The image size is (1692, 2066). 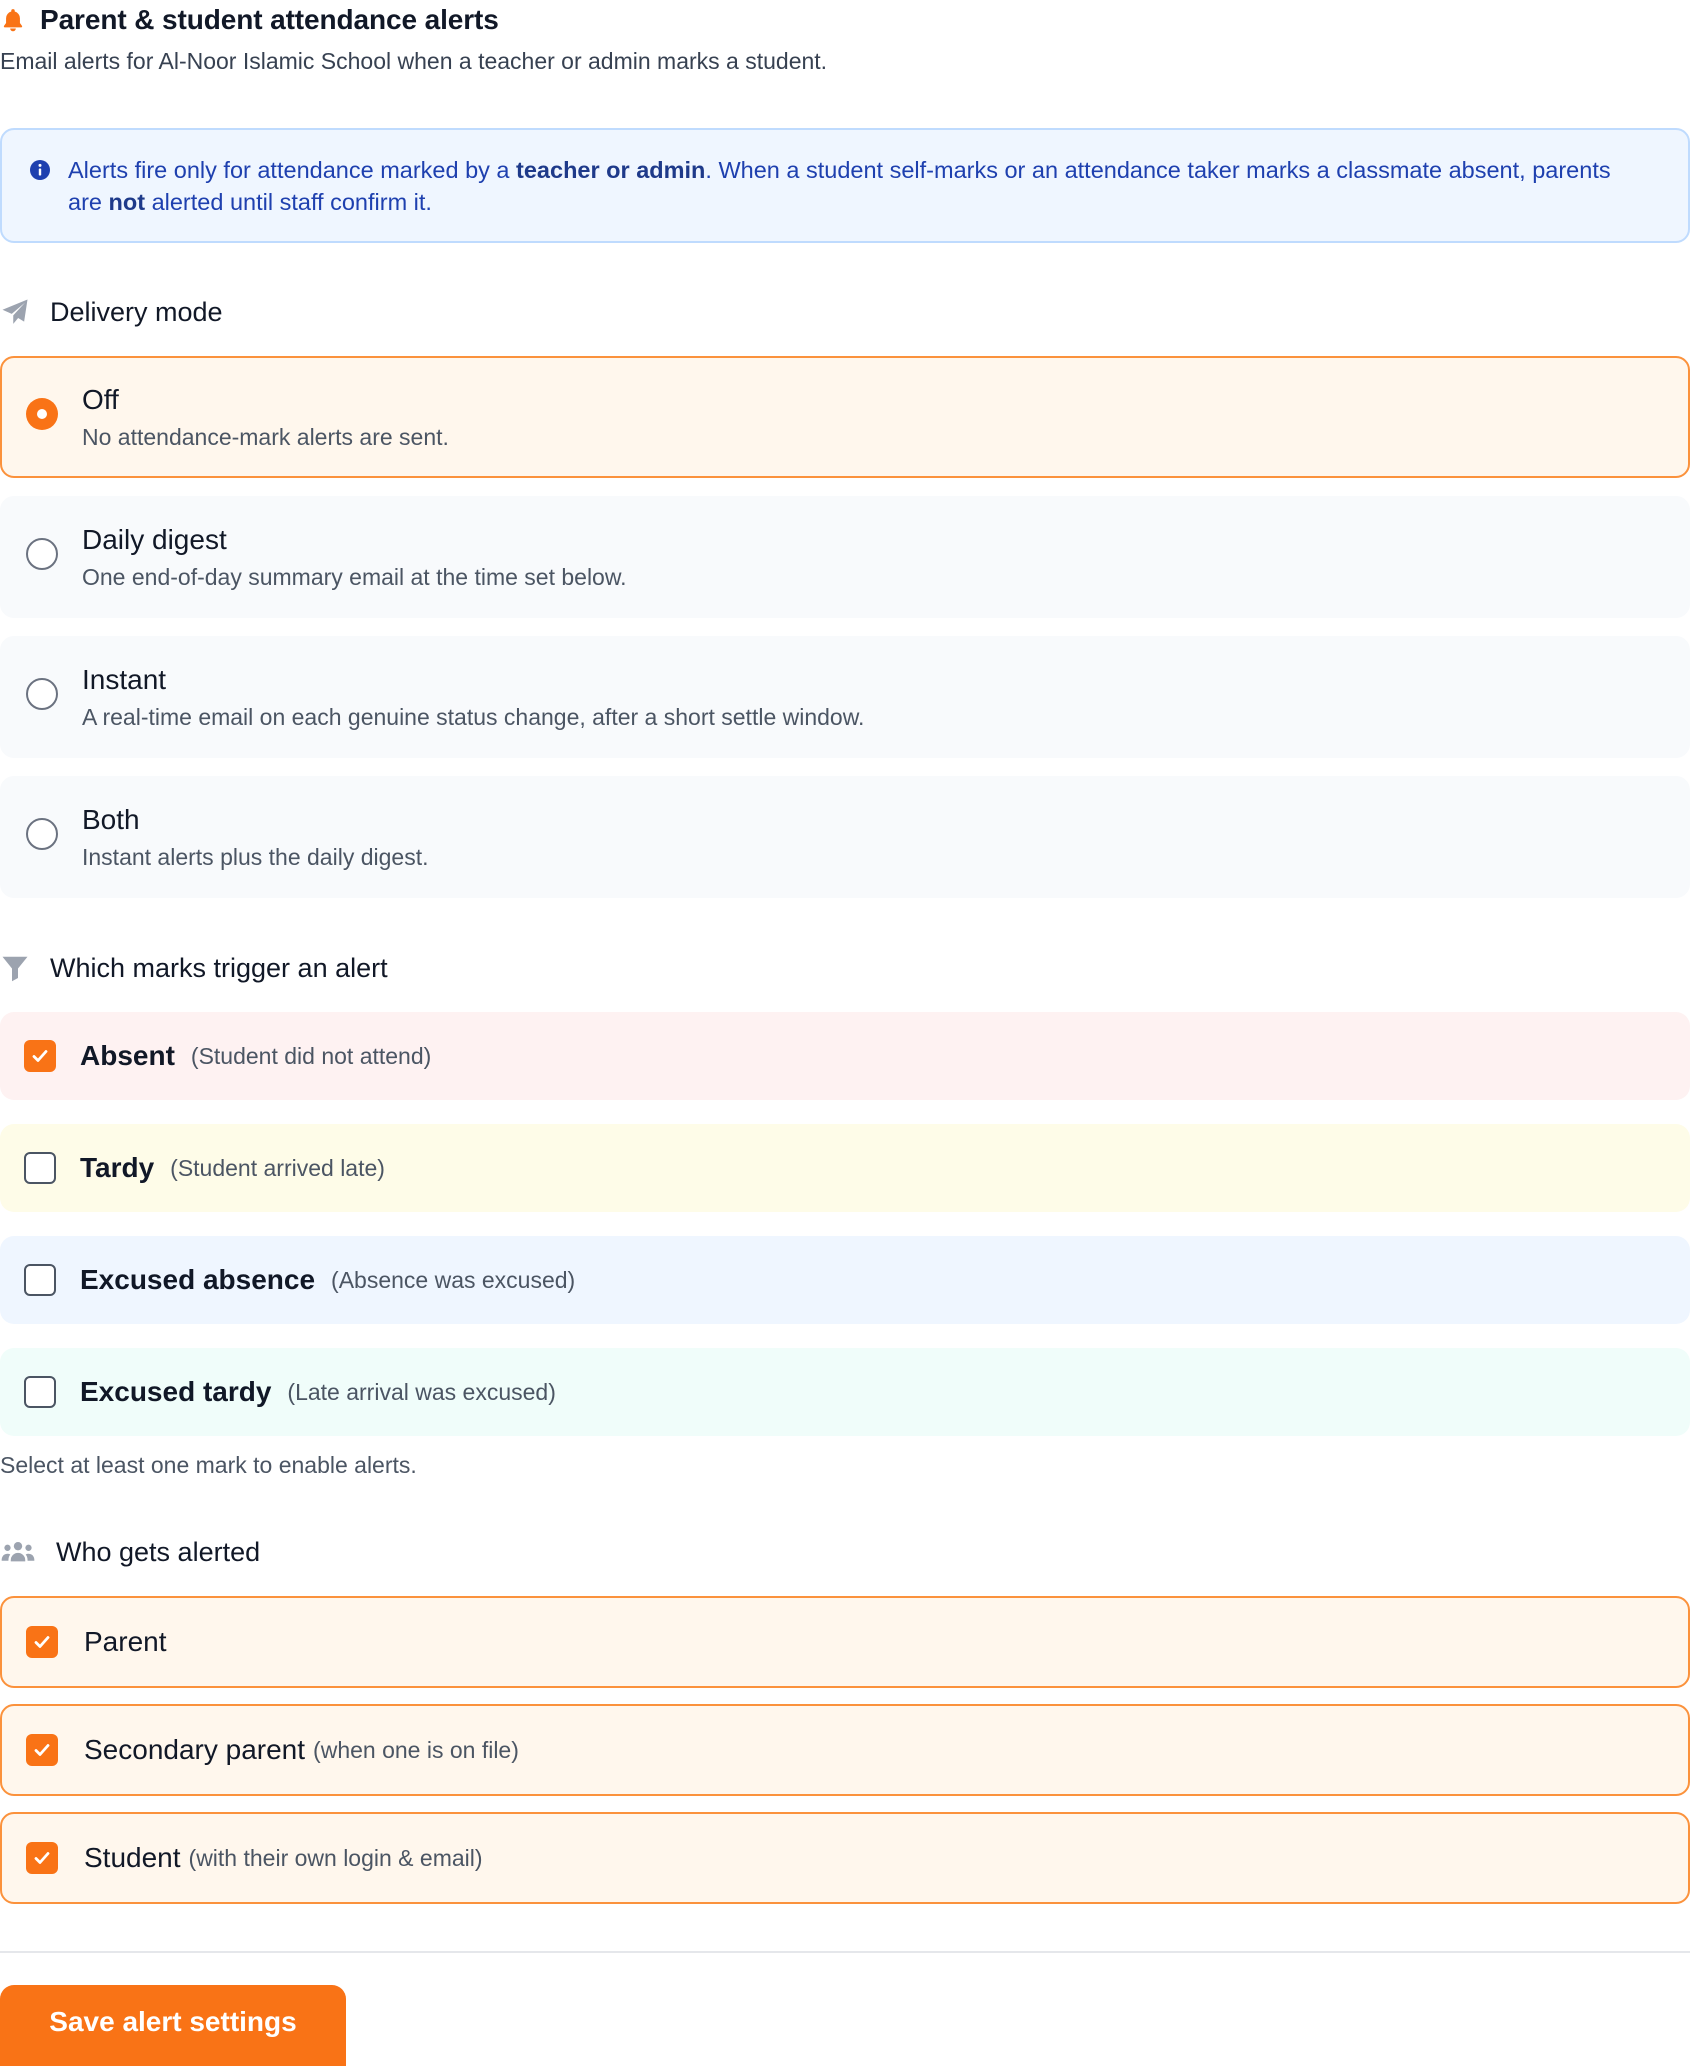 I want to click on users-icon, so click(x=18, y=1552).